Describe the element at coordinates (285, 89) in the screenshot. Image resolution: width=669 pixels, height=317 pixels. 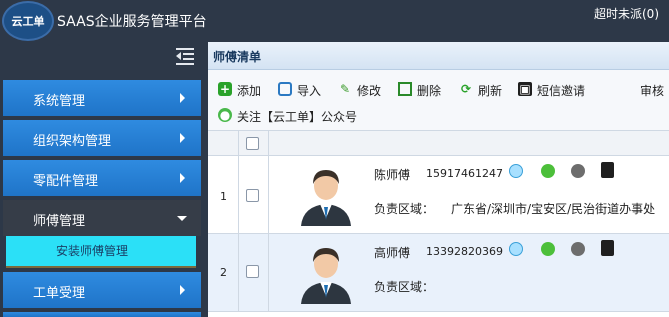
I see `import-icon` at that location.